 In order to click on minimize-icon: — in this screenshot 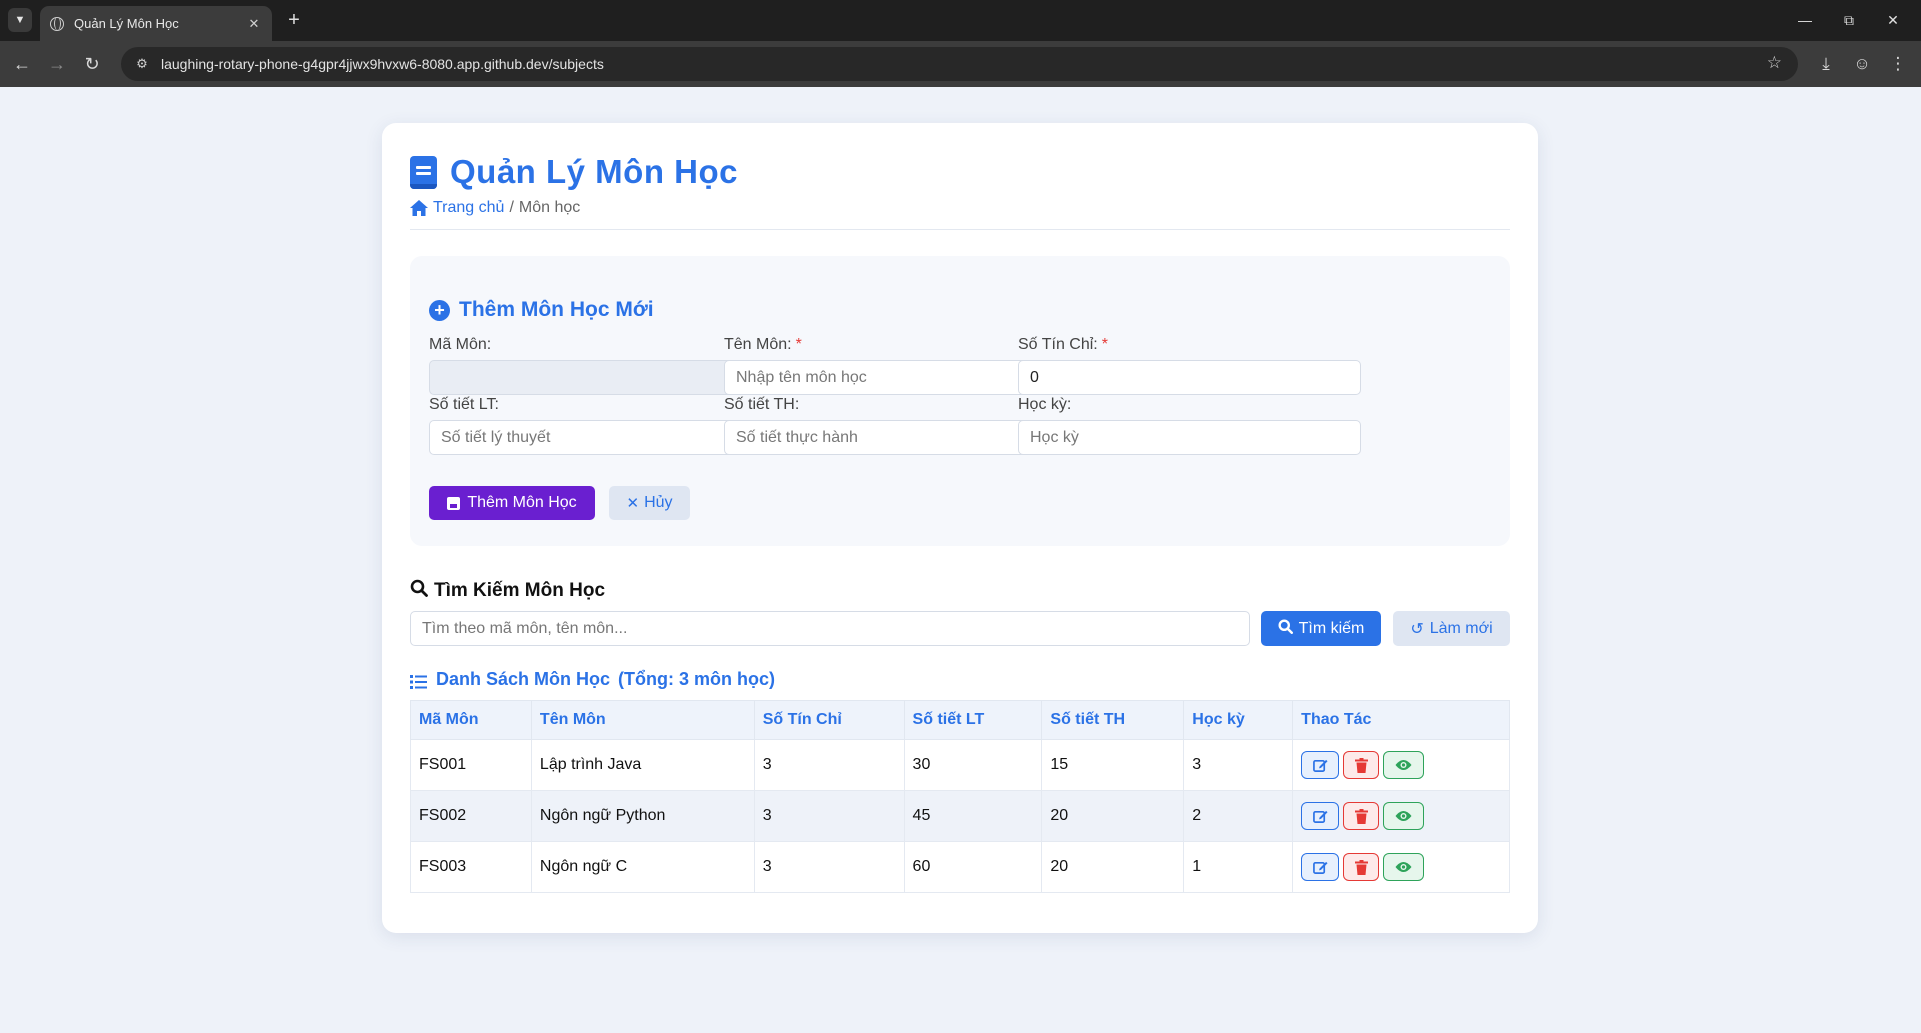, I will do `click(1805, 20)`.